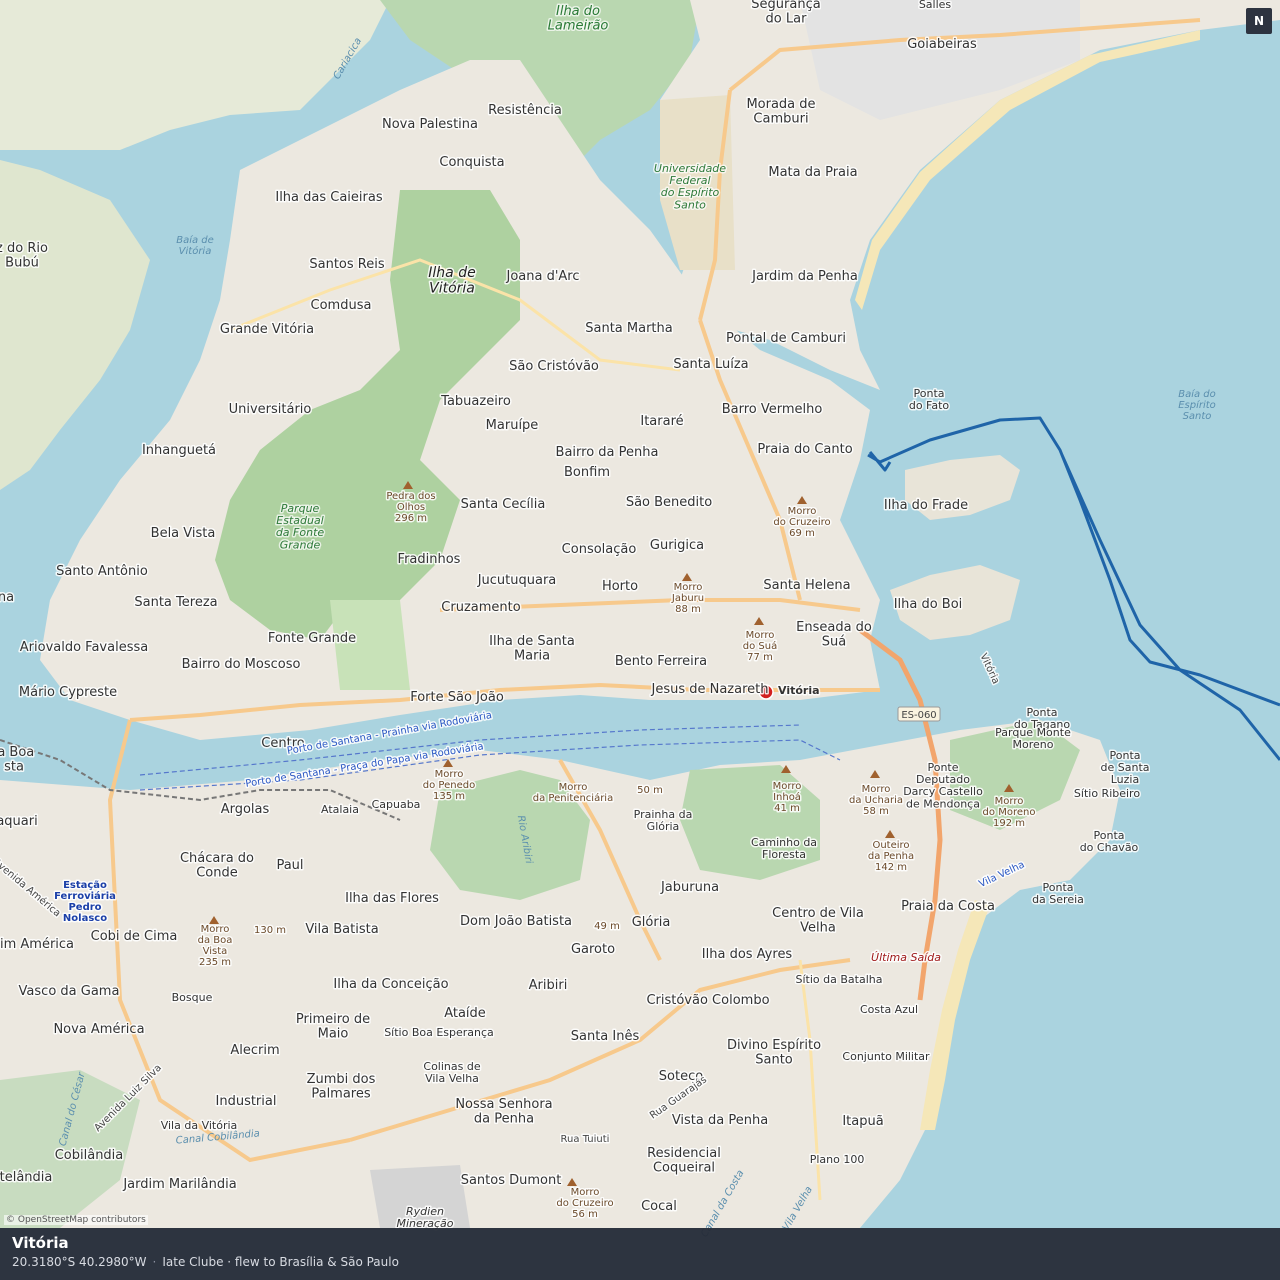 This screenshot has width=1280, height=1280. What do you see at coordinates (661, 661) in the screenshot?
I see `label-bento-ferreira: Bento Ferreira` at bounding box center [661, 661].